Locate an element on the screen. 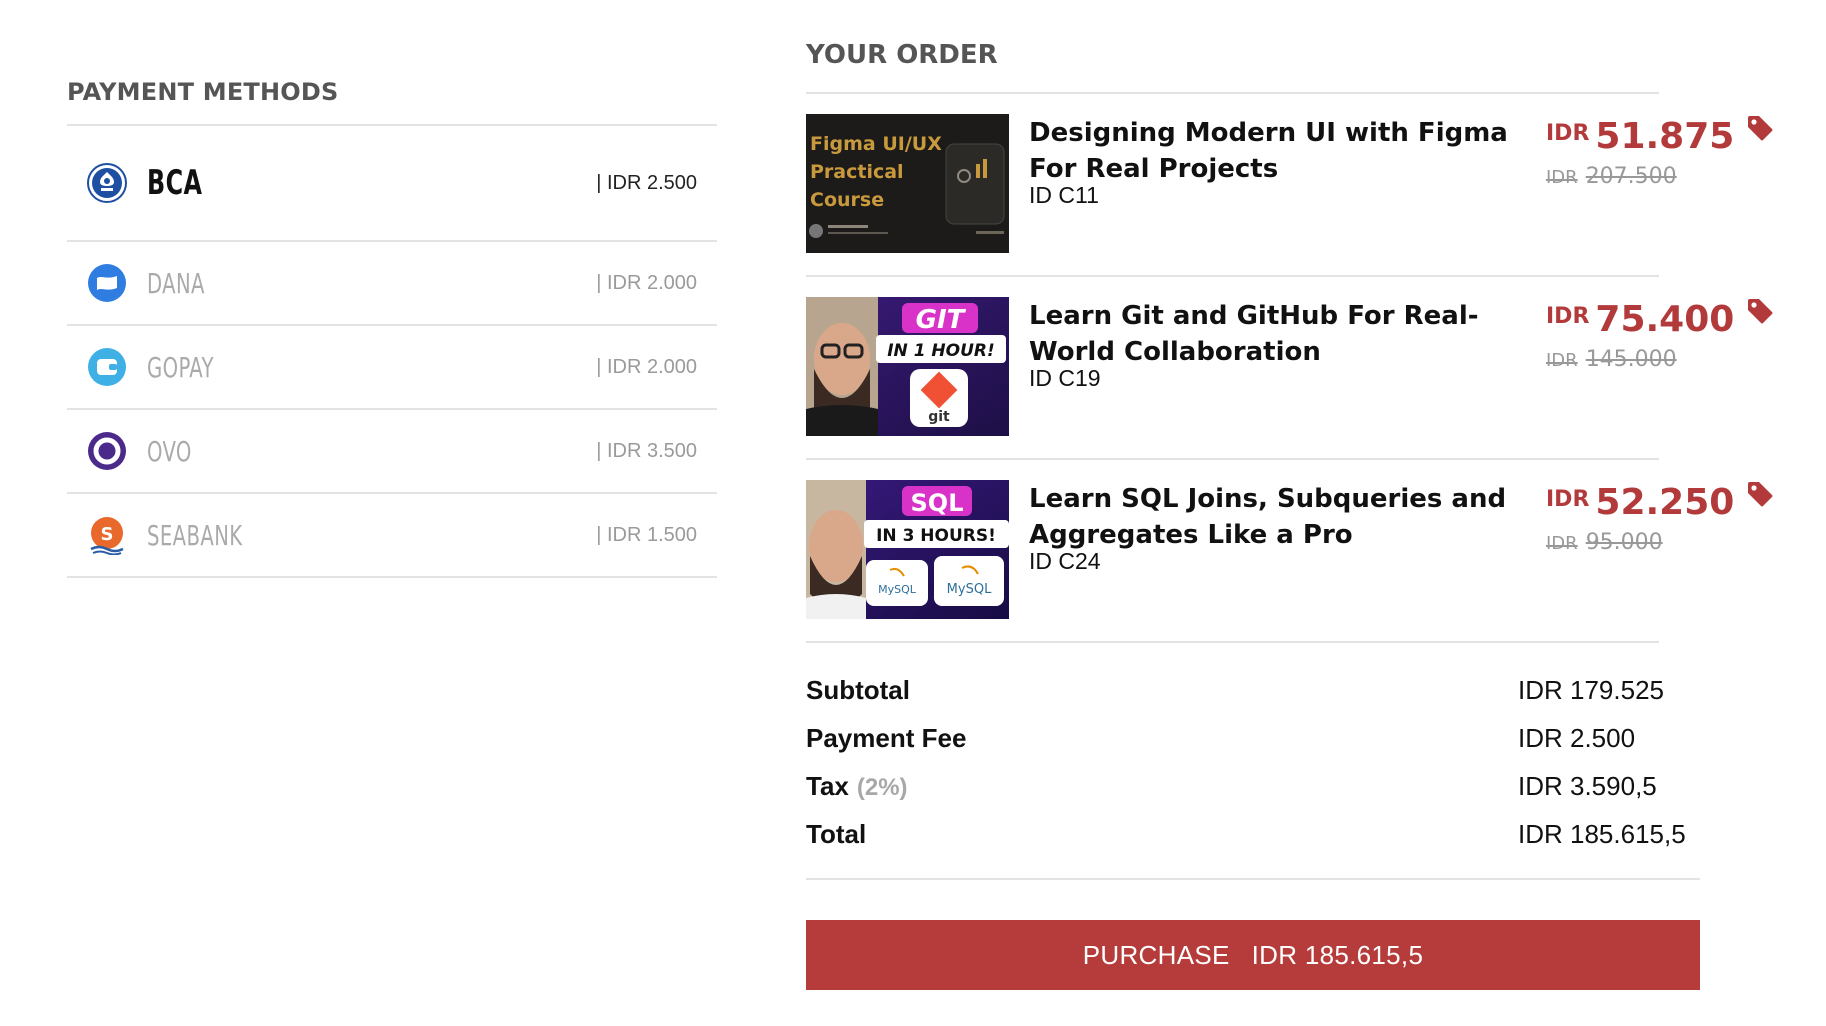 The width and height of the screenshot is (1826, 1026). course-id: ID C19 is located at coordinates (1065, 378).